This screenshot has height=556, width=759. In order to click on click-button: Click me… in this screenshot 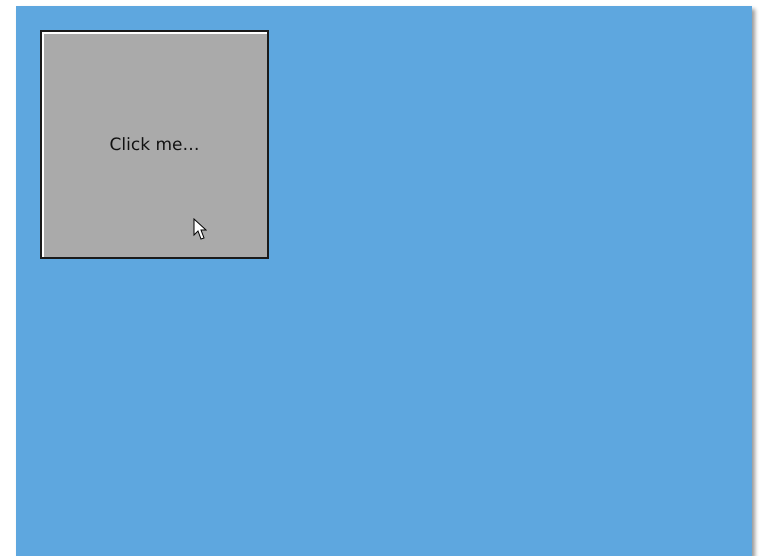, I will do `click(154, 144)`.